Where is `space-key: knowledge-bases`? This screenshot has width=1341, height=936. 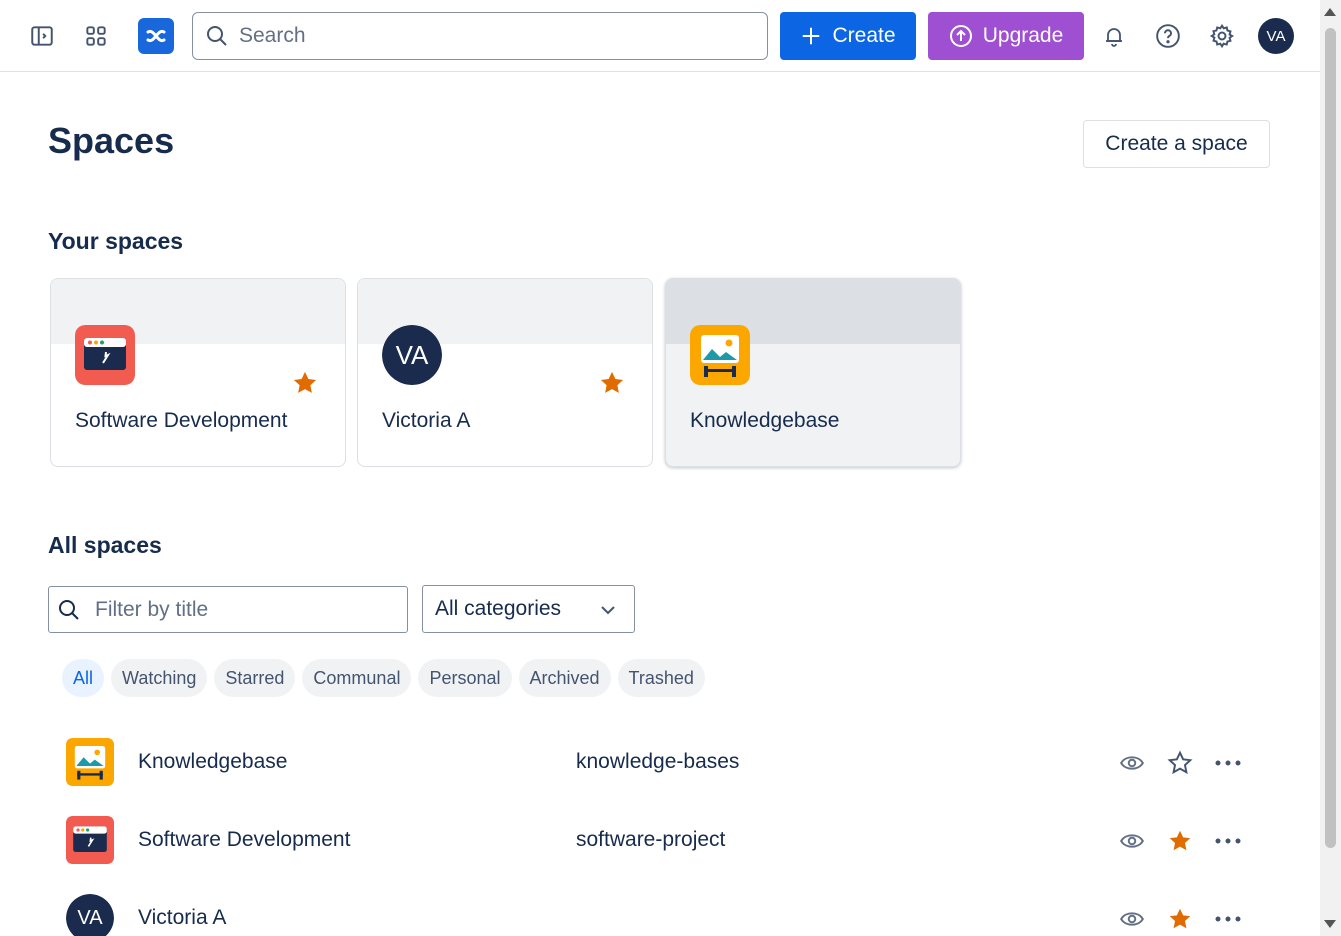
space-key: knowledge-bases is located at coordinates (658, 761).